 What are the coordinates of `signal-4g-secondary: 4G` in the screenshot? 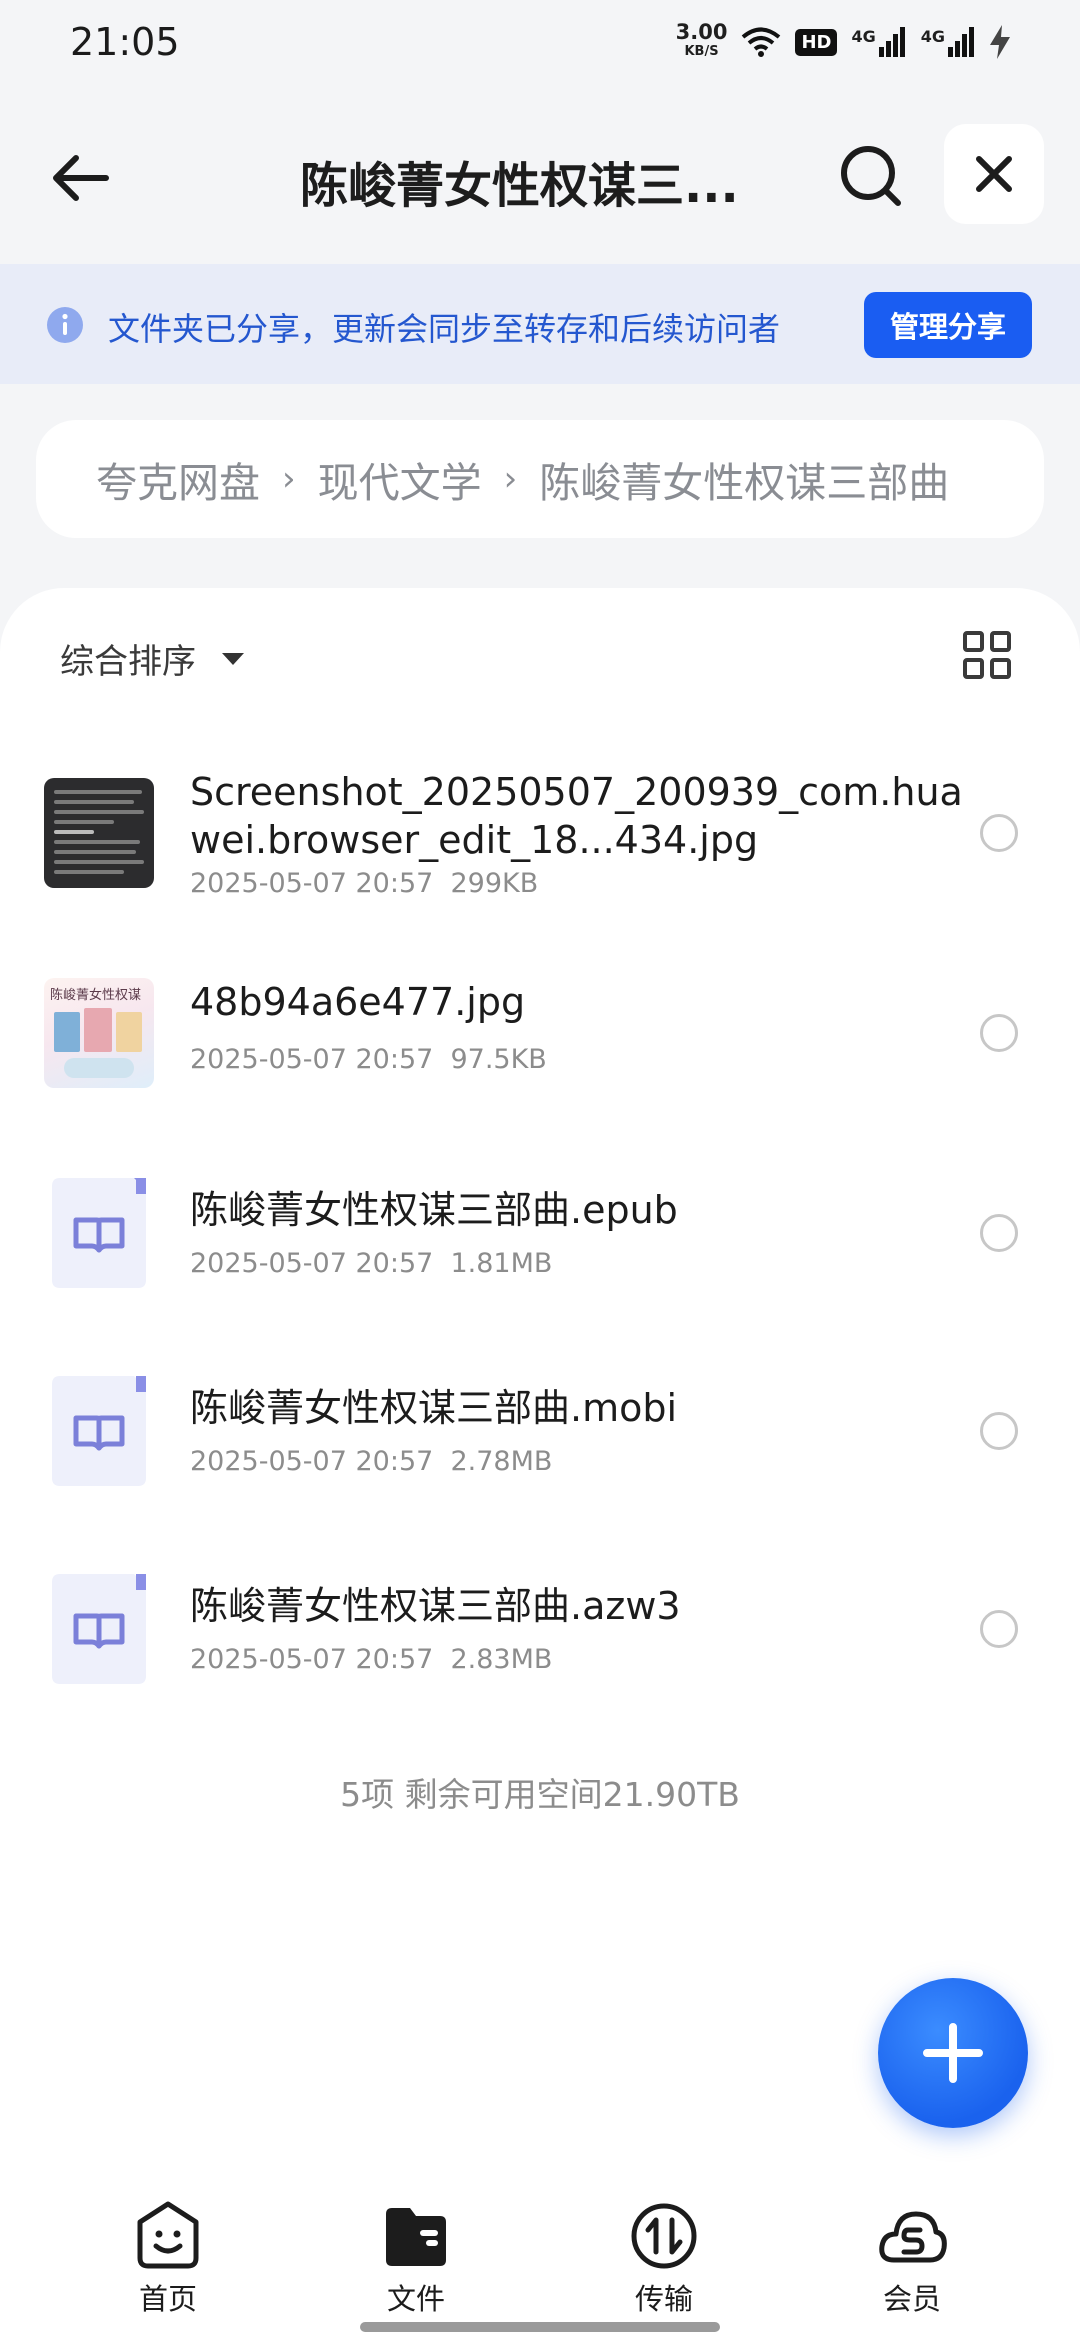 It's located at (948, 42).